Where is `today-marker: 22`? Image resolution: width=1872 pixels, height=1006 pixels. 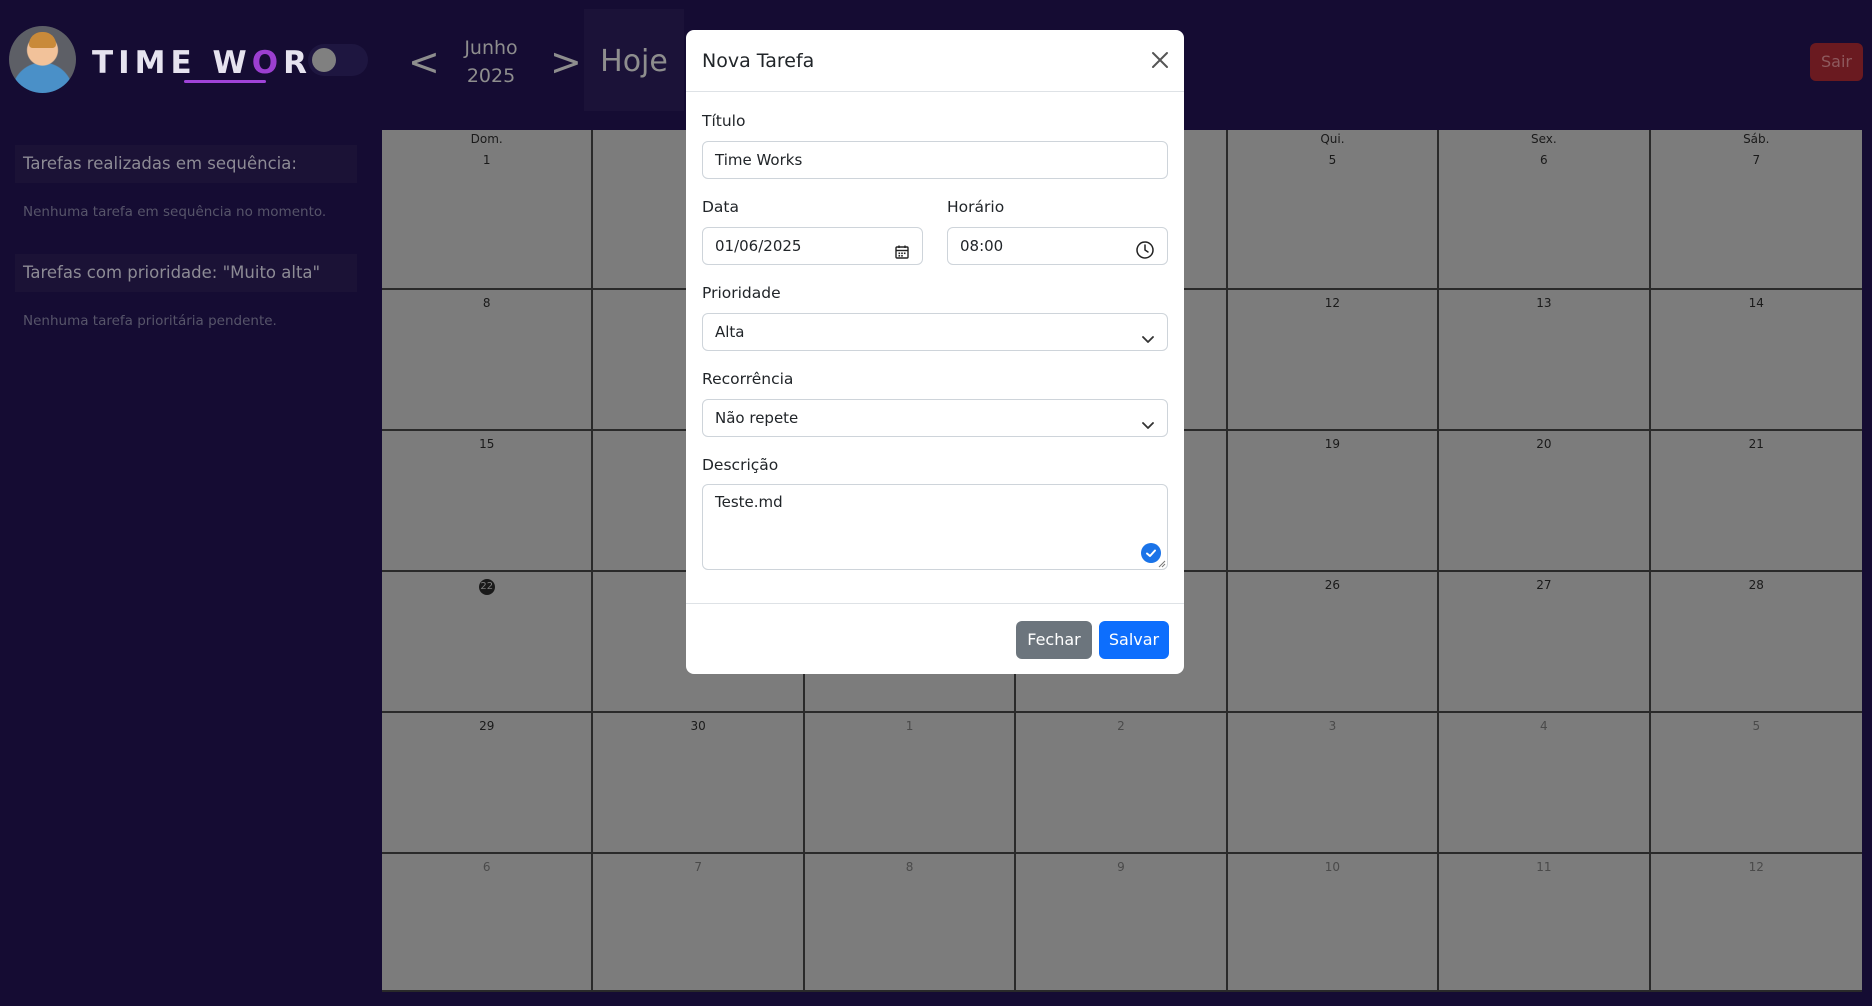
today-marker: 22 is located at coordinates (486, 587).